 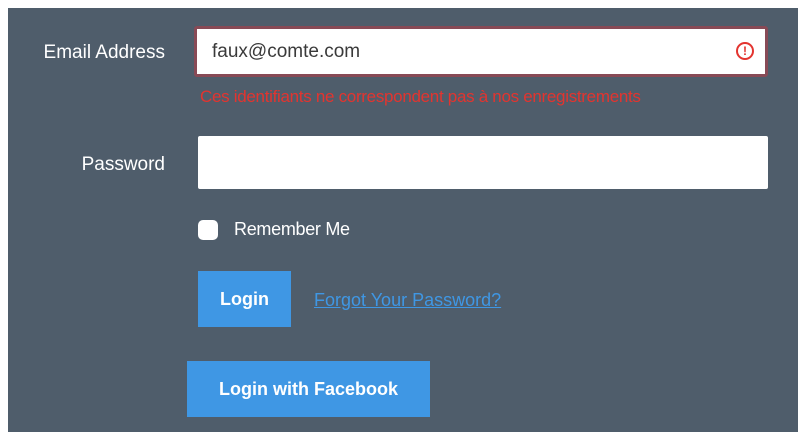 What do you see at coordinates (308, 389) in the screenshot?
I see `login-with-facebook-button: Login with Facebook` at bounding box center [308, 389].